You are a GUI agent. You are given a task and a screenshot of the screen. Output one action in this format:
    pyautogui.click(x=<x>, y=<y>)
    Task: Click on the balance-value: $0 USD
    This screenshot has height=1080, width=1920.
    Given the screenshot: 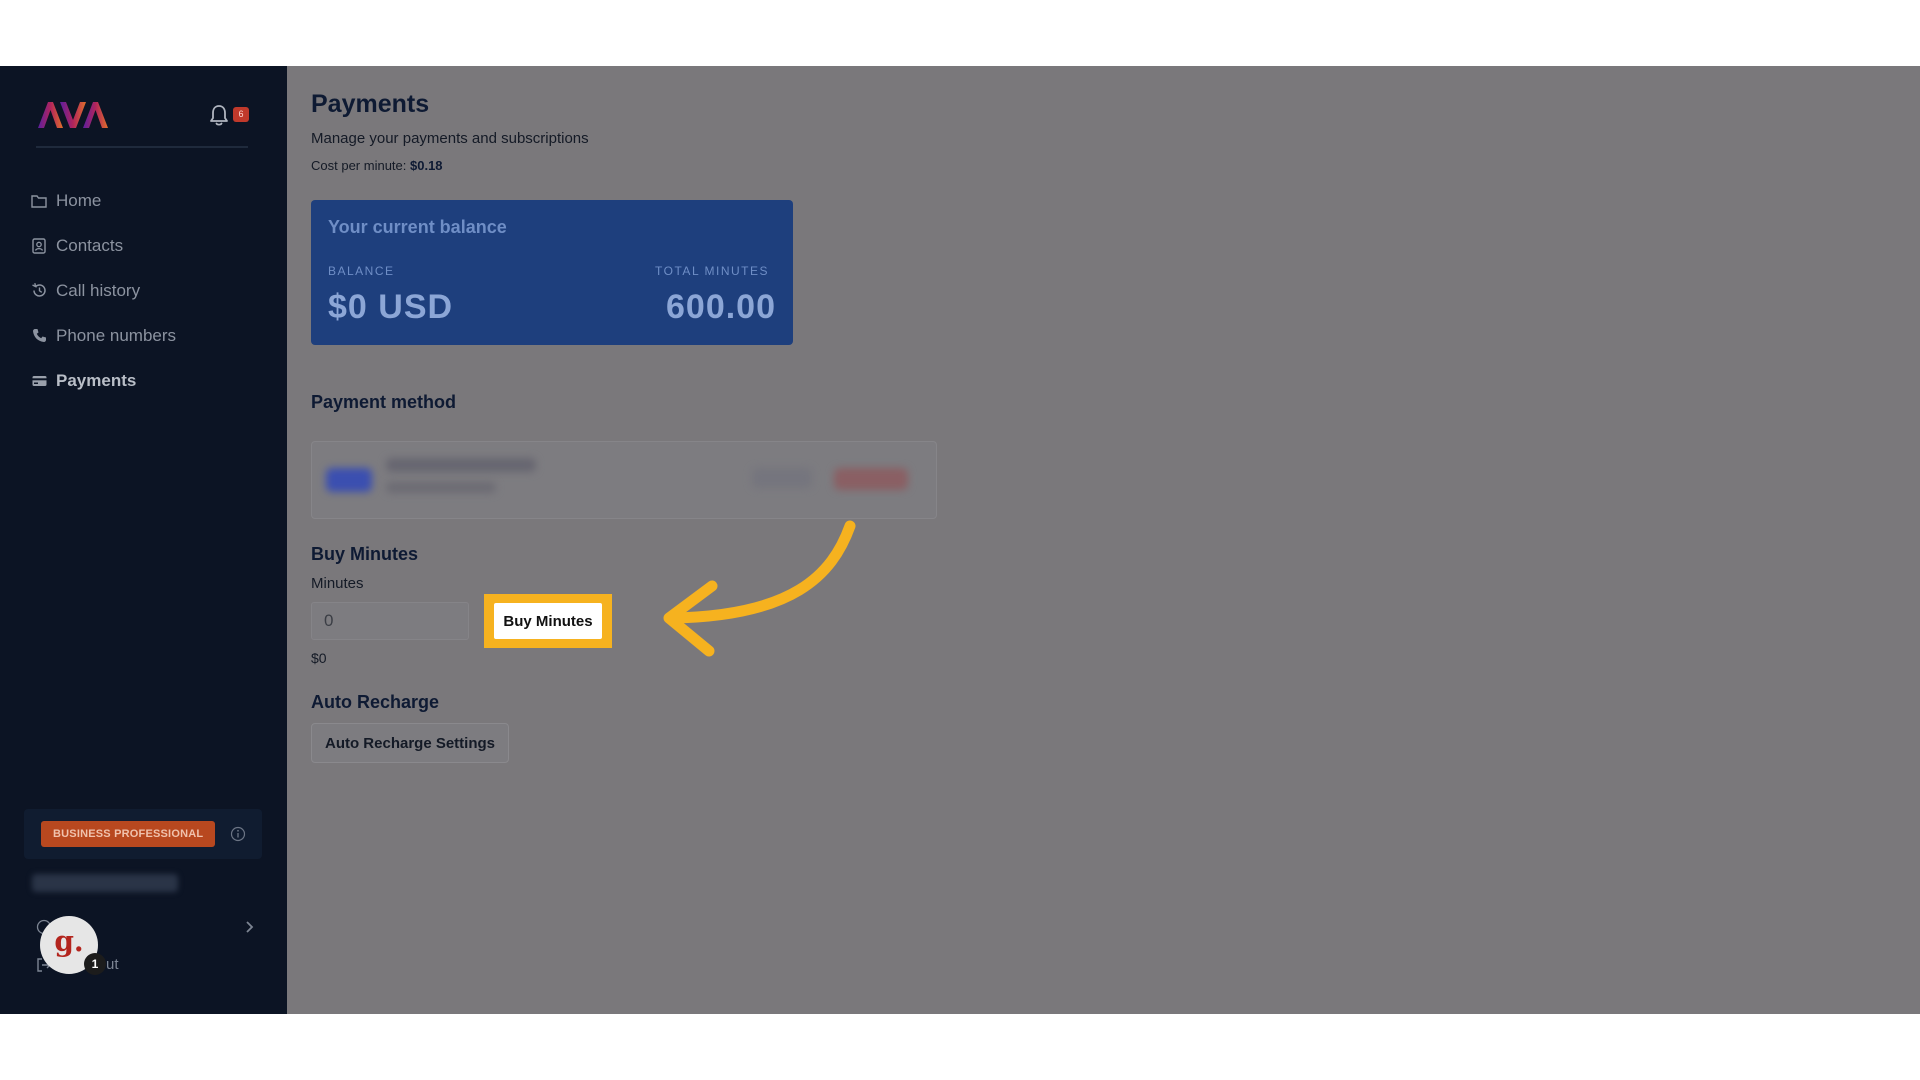 What is the action you would take?
    pyautogui.click(x=391, y=307)
    